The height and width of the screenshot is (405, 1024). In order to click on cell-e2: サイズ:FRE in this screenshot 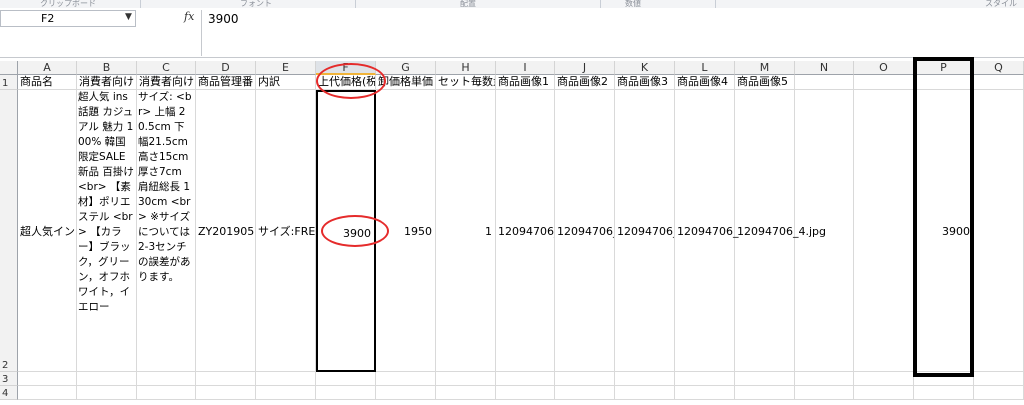, I will do `click(286, 231)`.